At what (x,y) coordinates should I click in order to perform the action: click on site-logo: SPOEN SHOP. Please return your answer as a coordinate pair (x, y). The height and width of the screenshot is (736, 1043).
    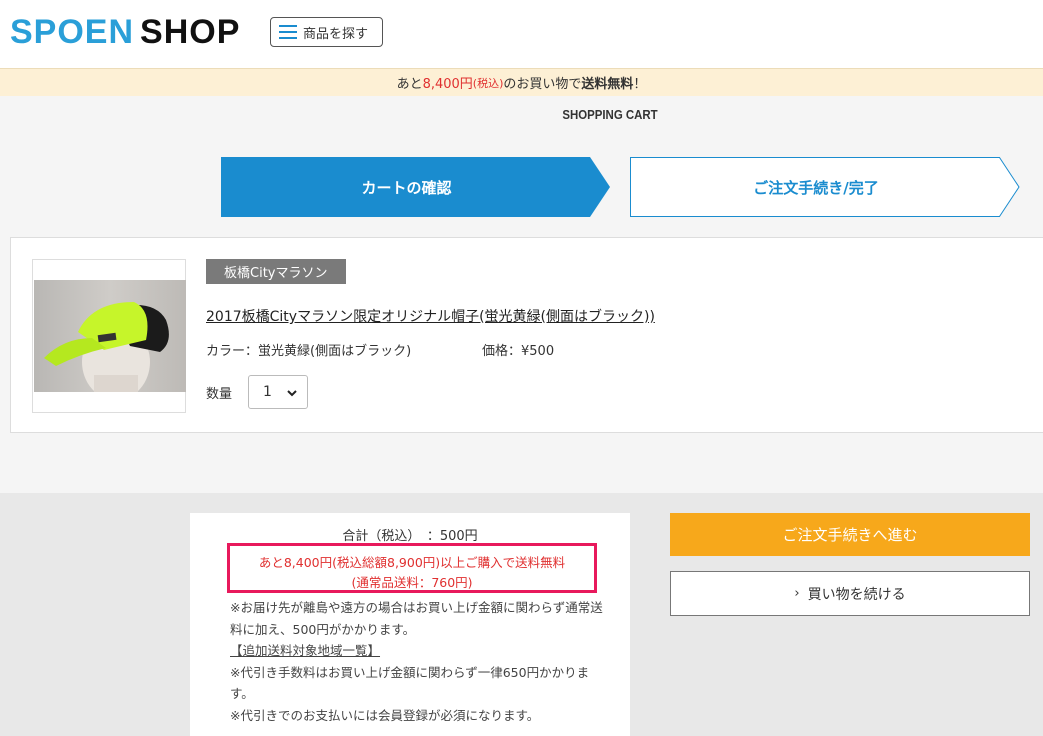
    Looking at the image, I should click on (125, 32).